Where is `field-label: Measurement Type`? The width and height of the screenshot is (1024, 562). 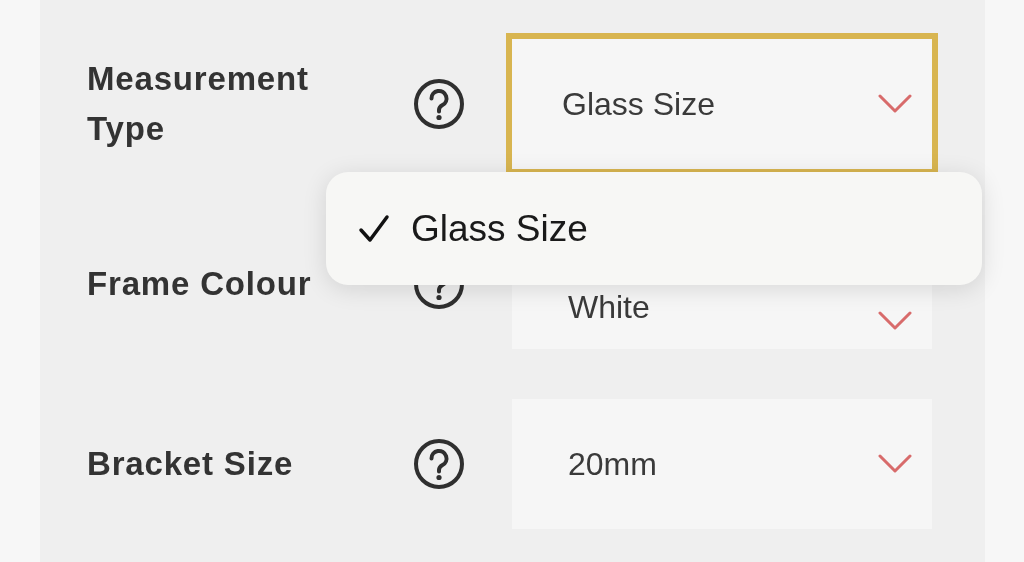
field-label: Measurement Type is located at coordinates (198, 104).